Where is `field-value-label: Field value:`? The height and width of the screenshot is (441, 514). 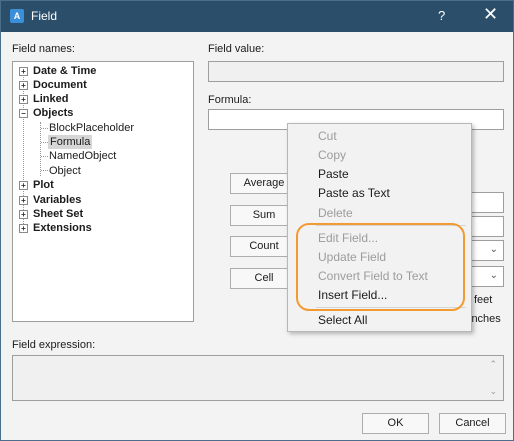 field-value-label: Field value: is located at coordinates (236, 49).